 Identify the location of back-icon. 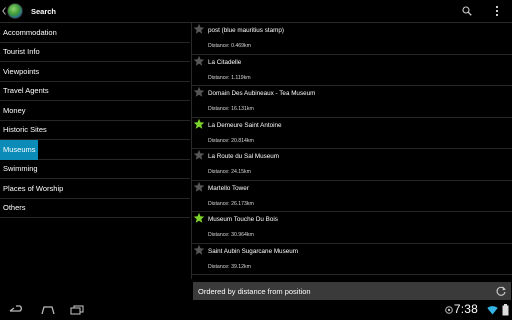
(15, 308).